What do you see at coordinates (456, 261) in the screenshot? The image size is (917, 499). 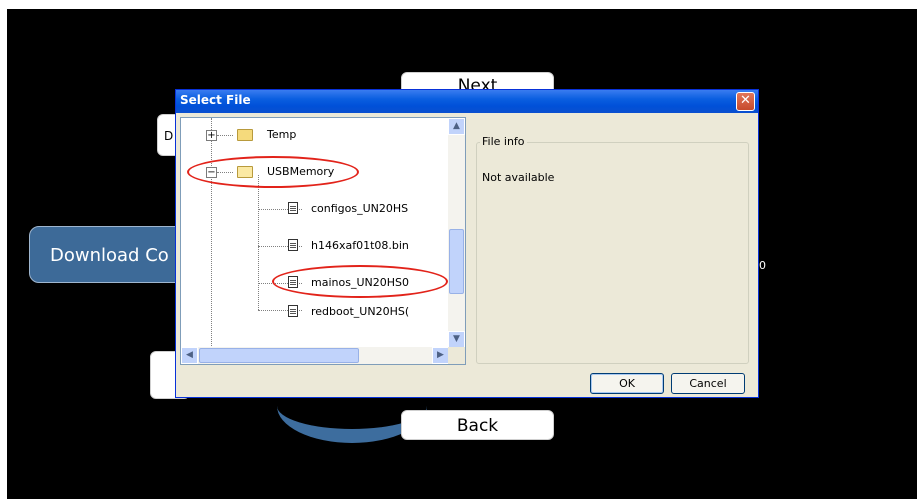 I see `vertical-scroll-thumb` at bounding box center [456, 261].